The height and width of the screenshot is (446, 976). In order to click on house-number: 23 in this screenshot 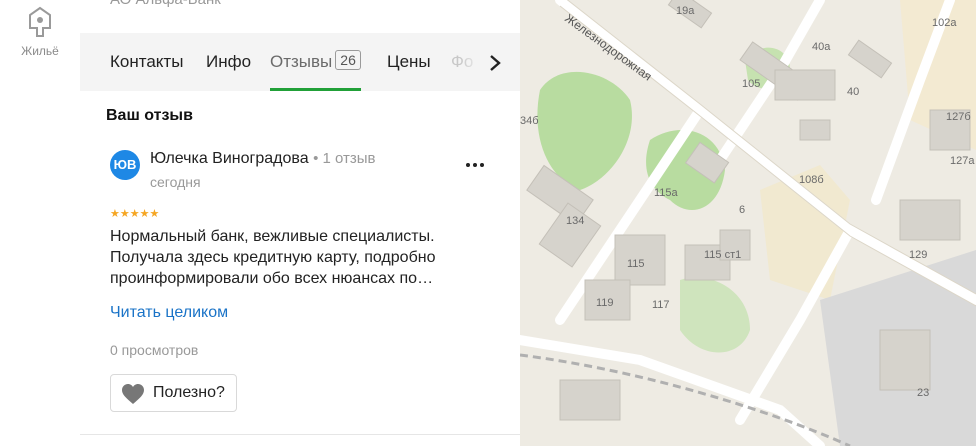, I will do `click(923, 393)`.